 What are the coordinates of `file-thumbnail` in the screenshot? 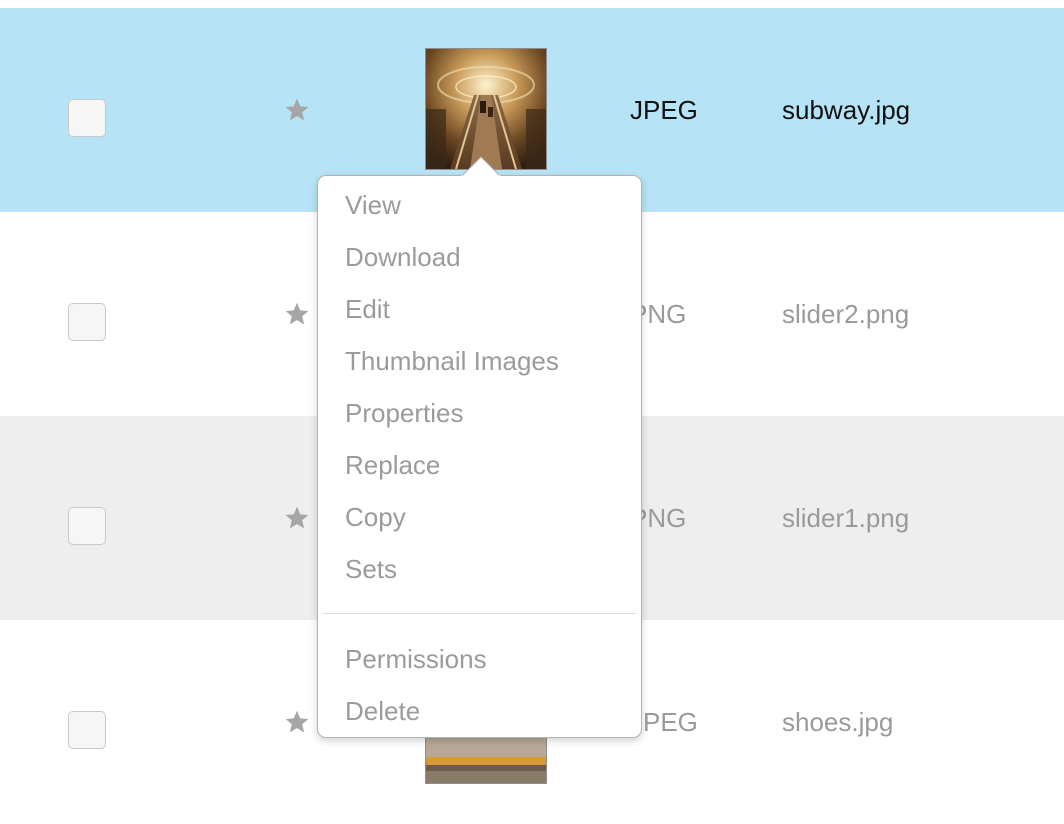 It's located at (486, 109).